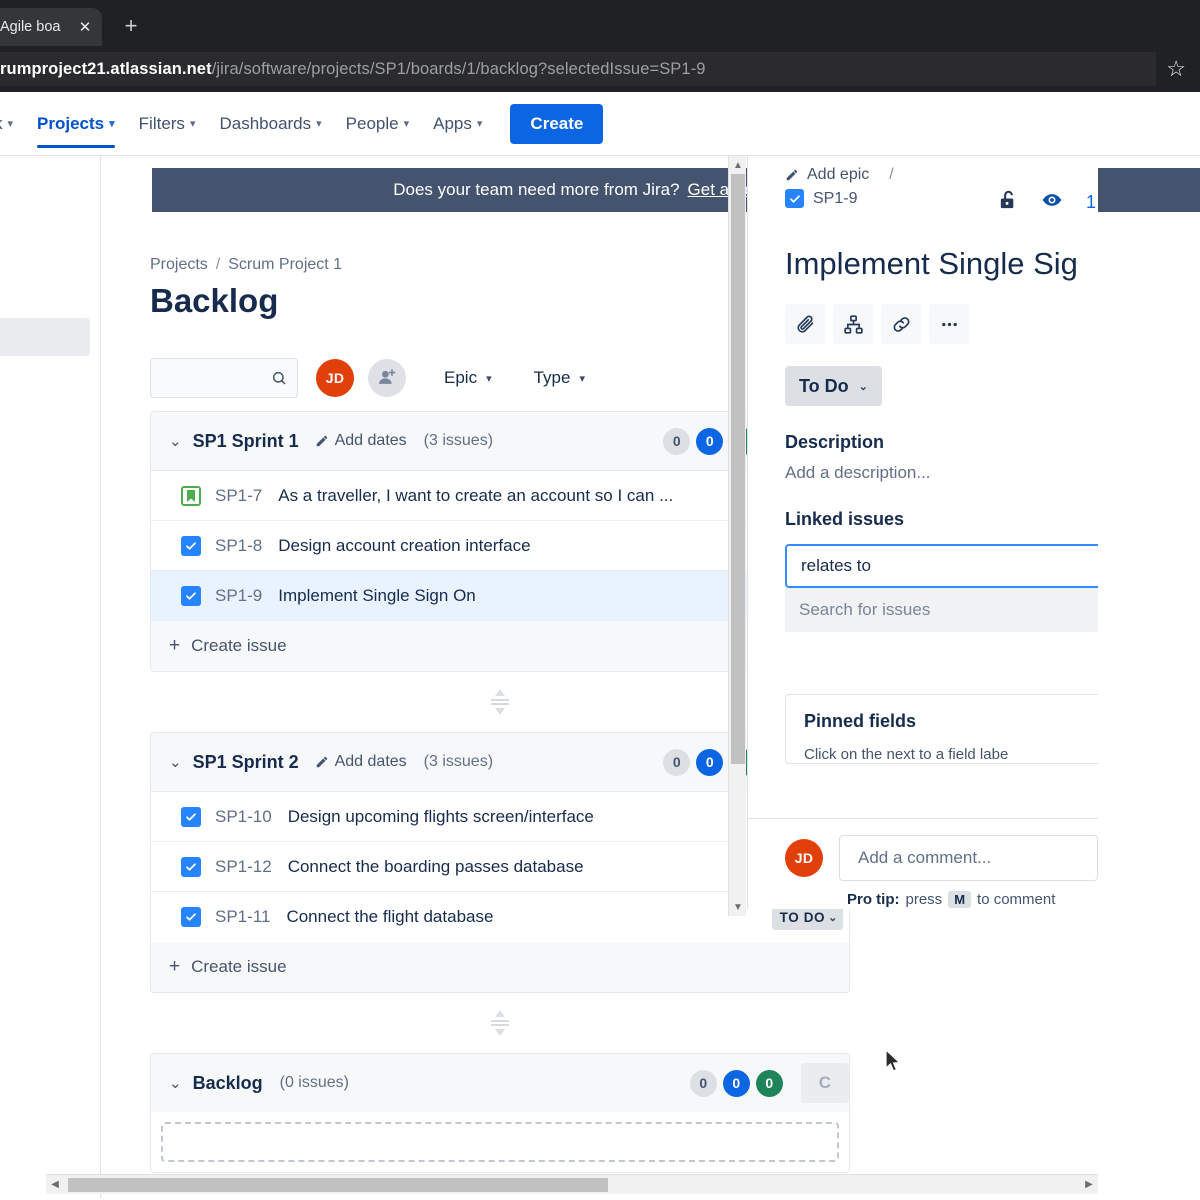 This screenshot has height=1200, width=1200. I want to click on link-type-select: relates to, so click(941, 566).